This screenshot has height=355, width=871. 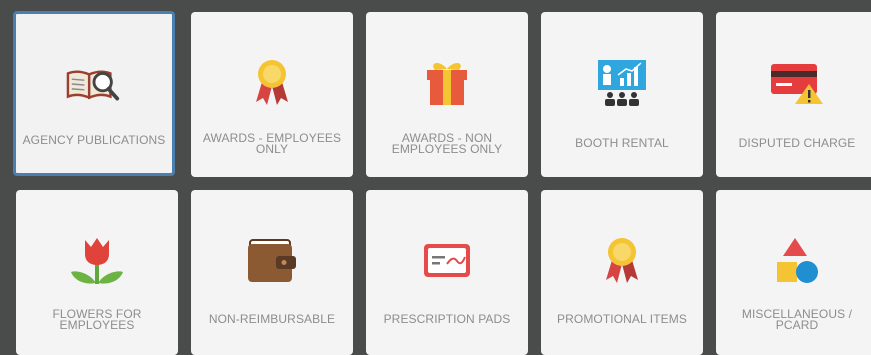 I want to click on tile-disputed-charge: DISPUTED CHARGE, so click(x=793, y=94).